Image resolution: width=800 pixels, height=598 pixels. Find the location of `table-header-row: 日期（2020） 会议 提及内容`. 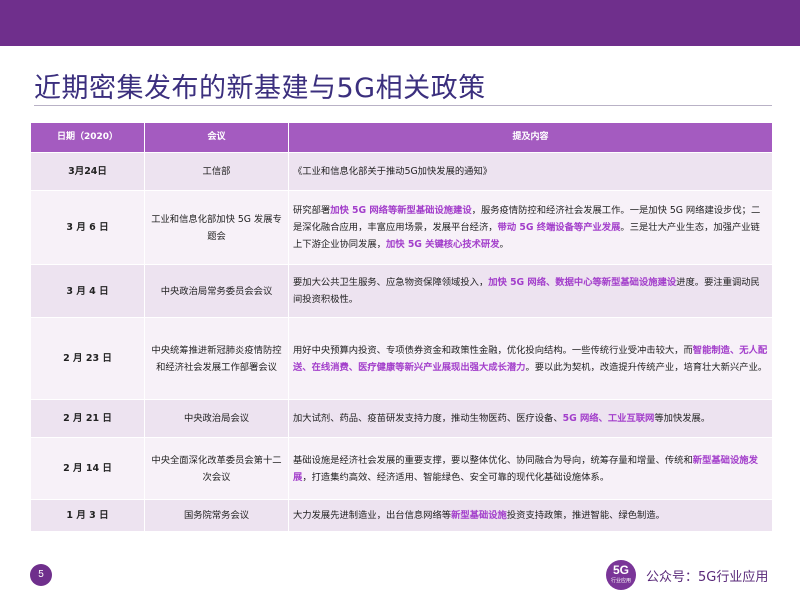

table-header-row: 日期（2020） 会议 提及内容 is located at coordinates (401, 137).